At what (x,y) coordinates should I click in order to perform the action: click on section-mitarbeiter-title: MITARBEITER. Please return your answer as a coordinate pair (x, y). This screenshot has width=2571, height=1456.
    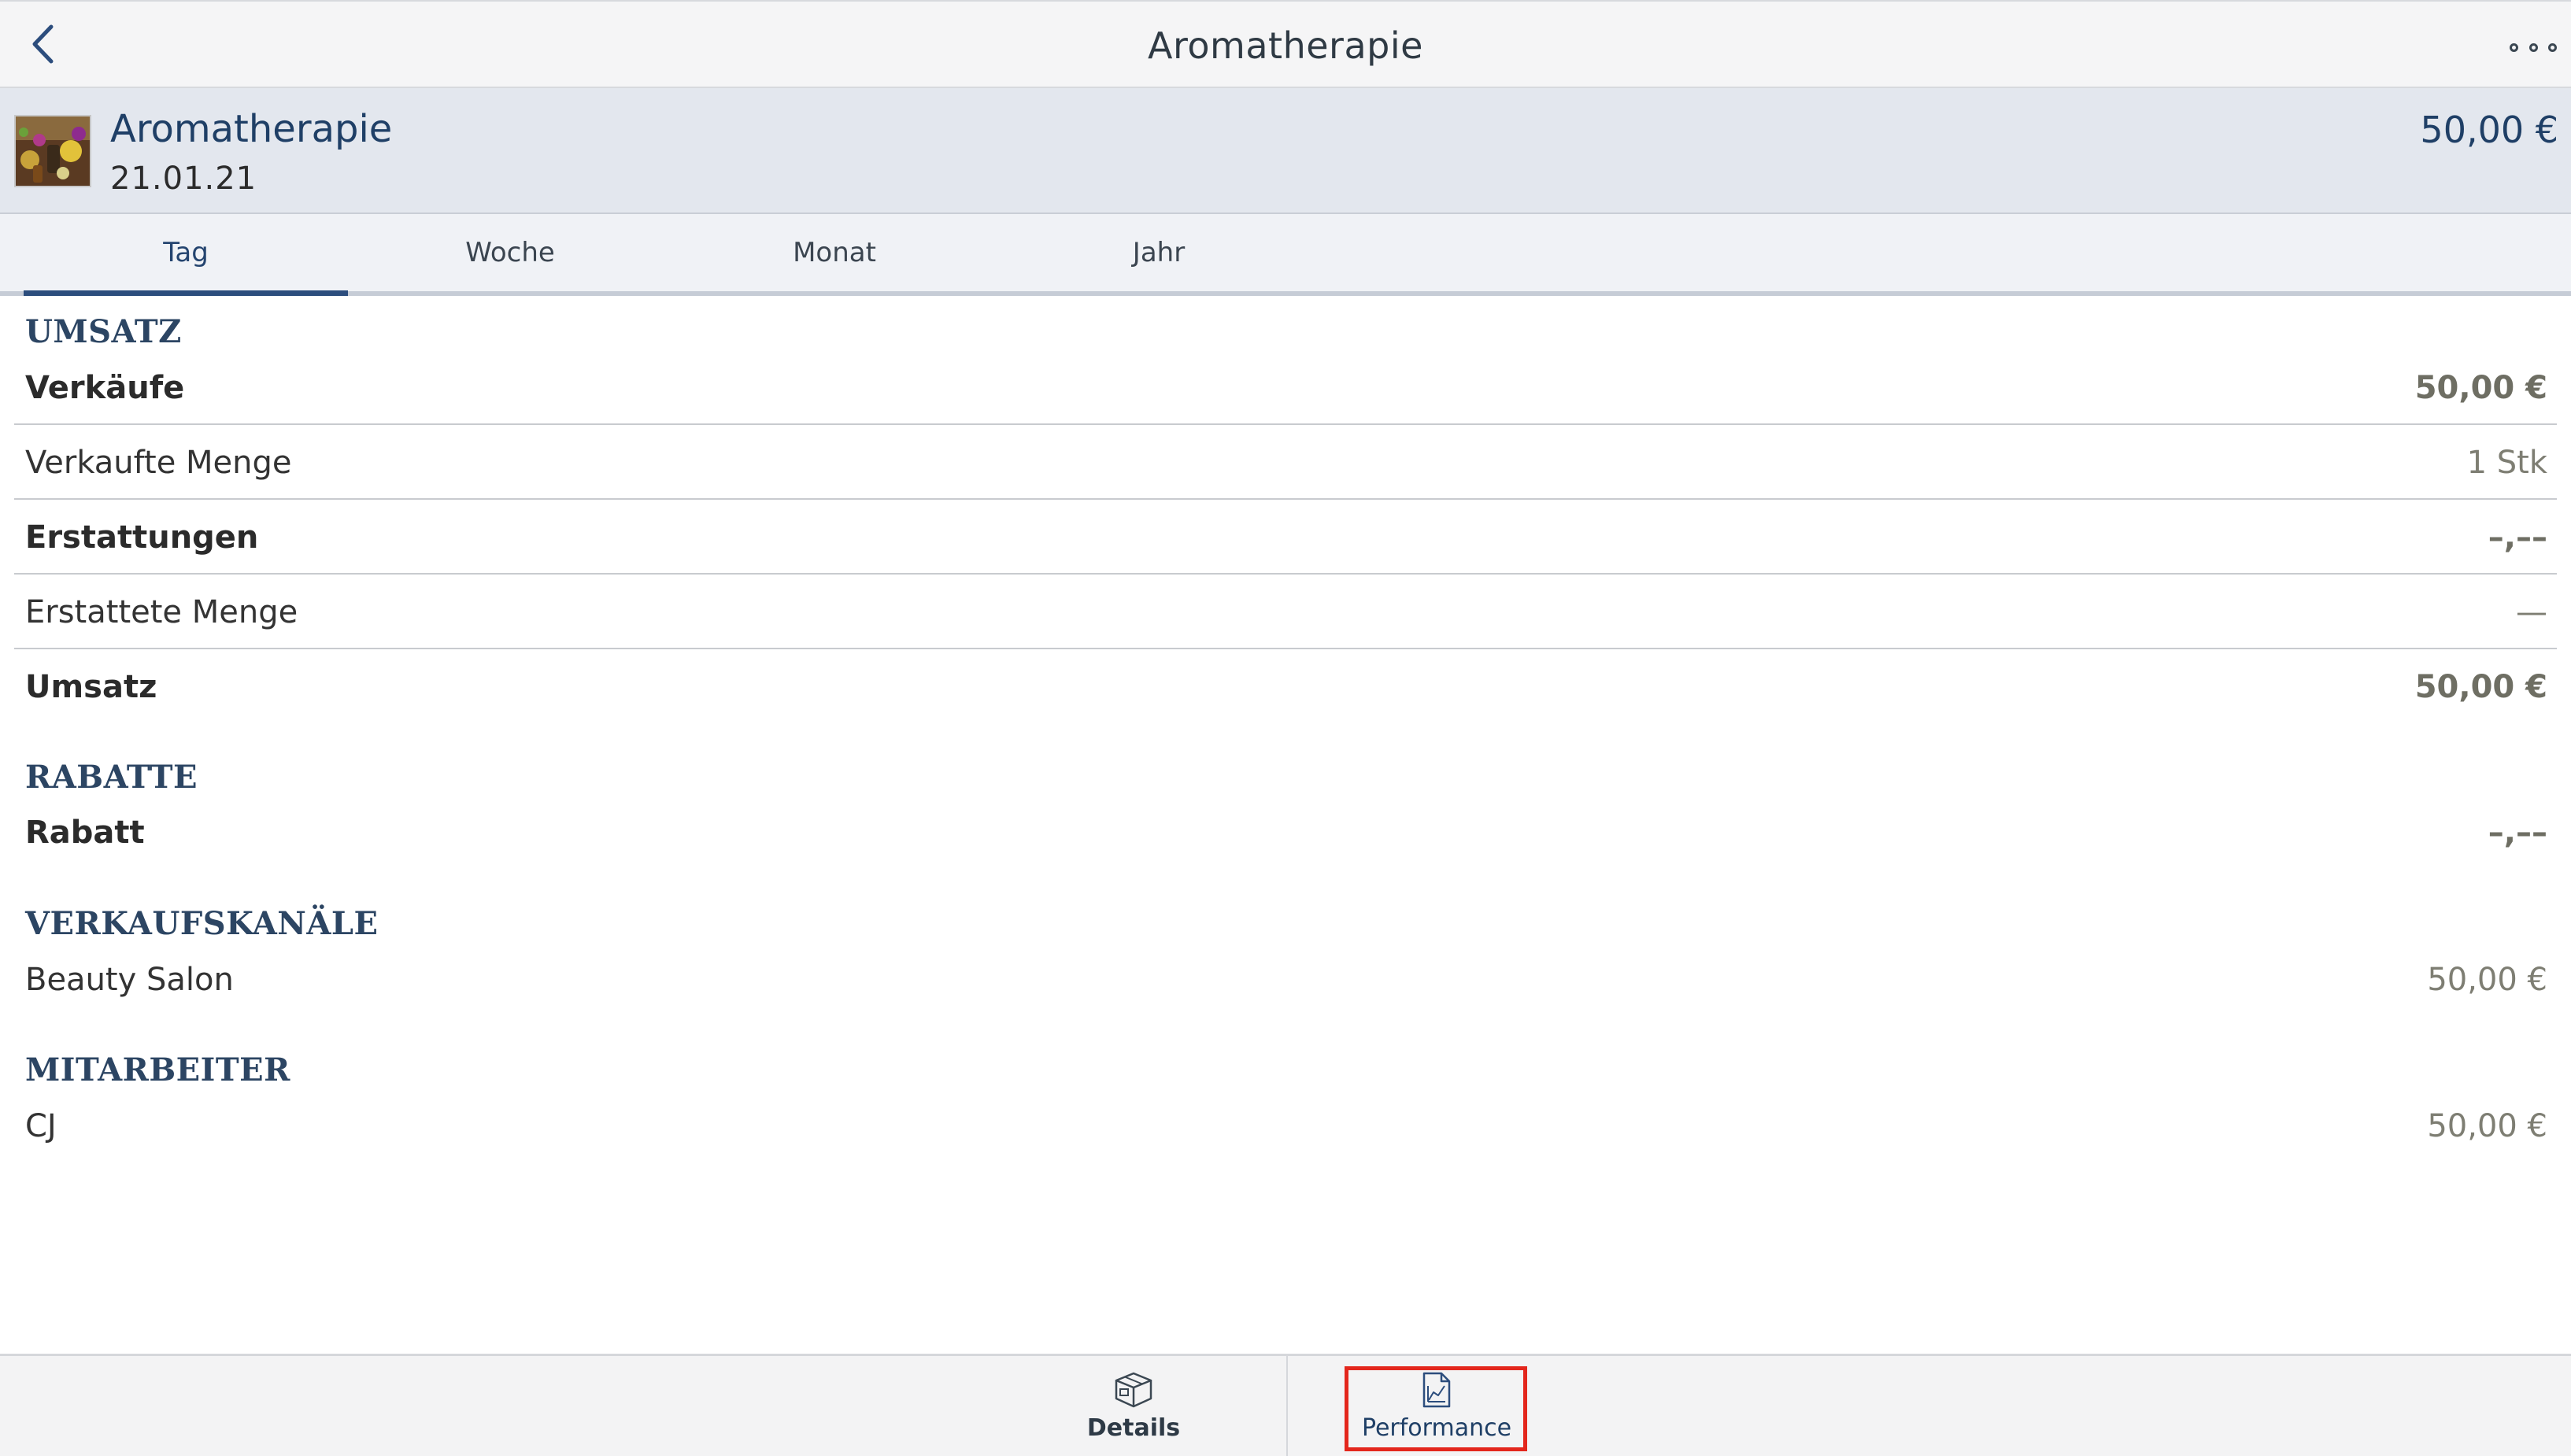
    Looking at the image, I should click on (157, 1069).